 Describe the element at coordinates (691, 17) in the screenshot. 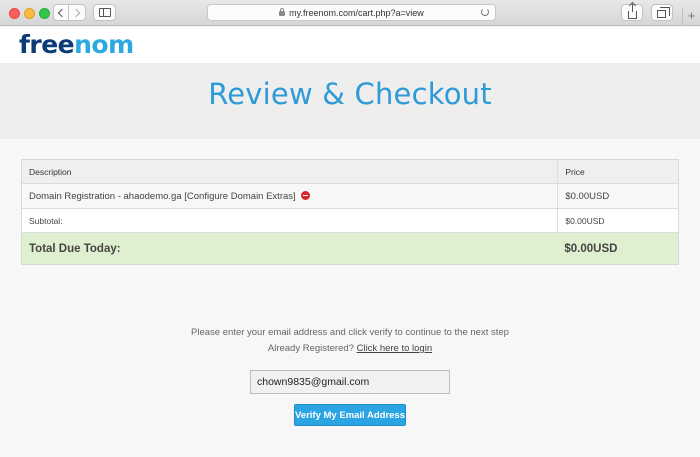

I see `new-tab-button: +` at that location.